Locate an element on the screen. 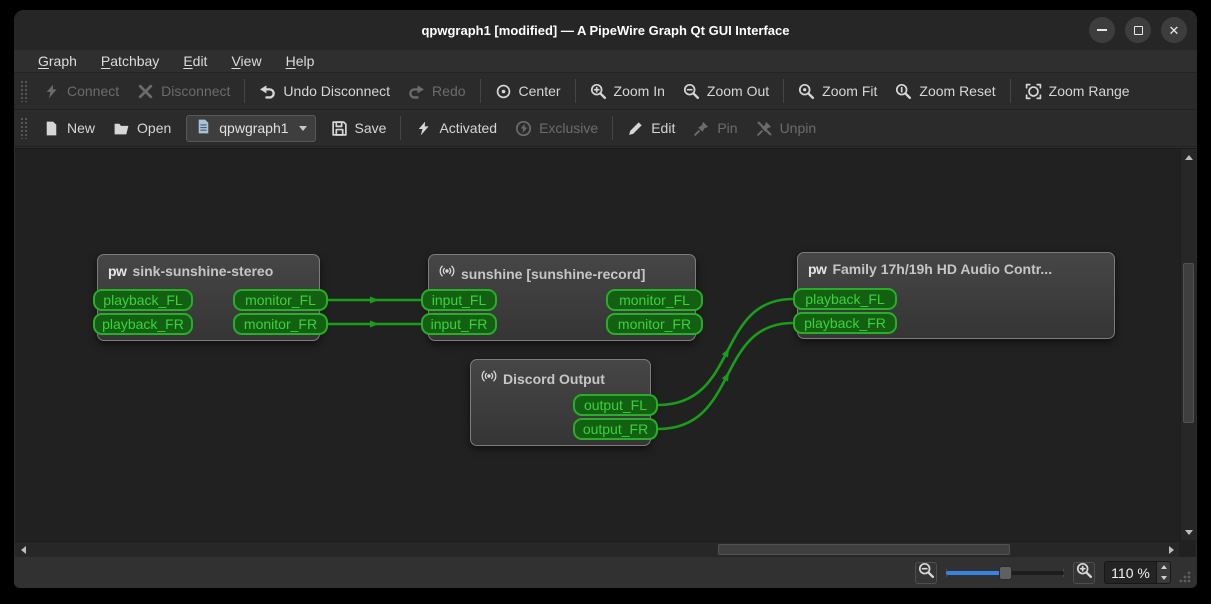  node-title: Discord Output is located at coordinates (554, 378).